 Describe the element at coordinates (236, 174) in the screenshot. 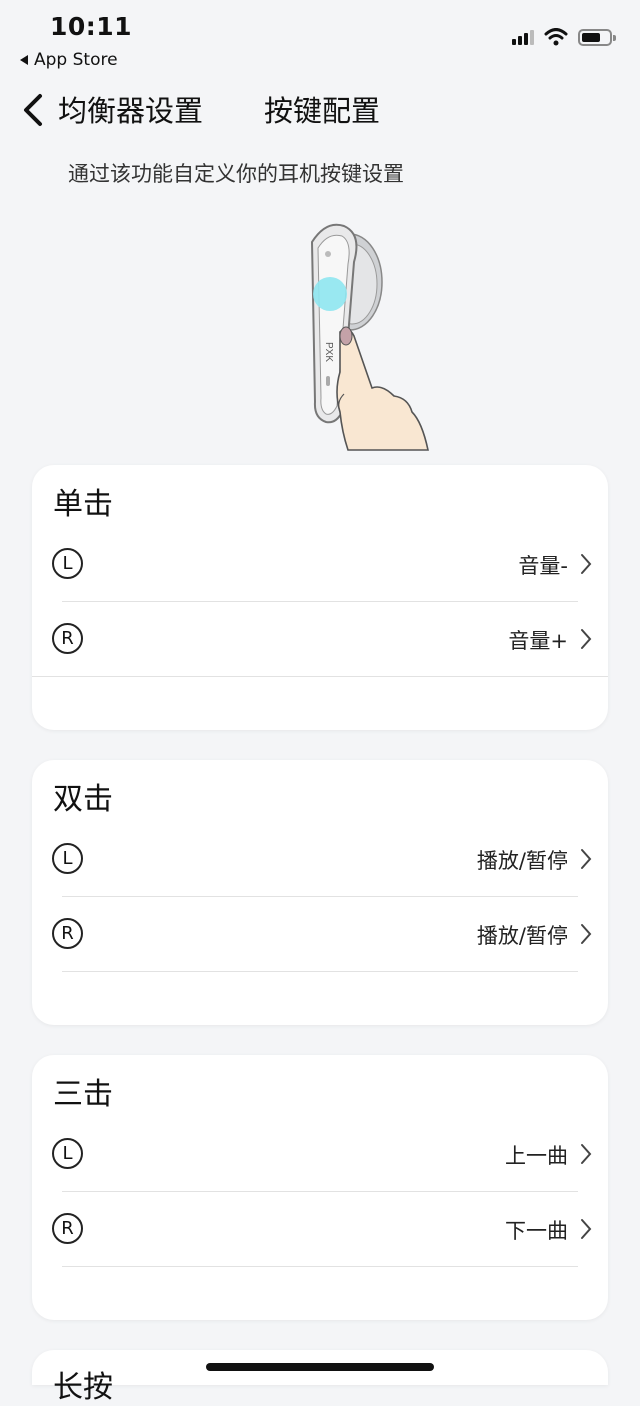

I see `page-subtitle: 通过该功能自定义你的耳机按键设置` at that location.